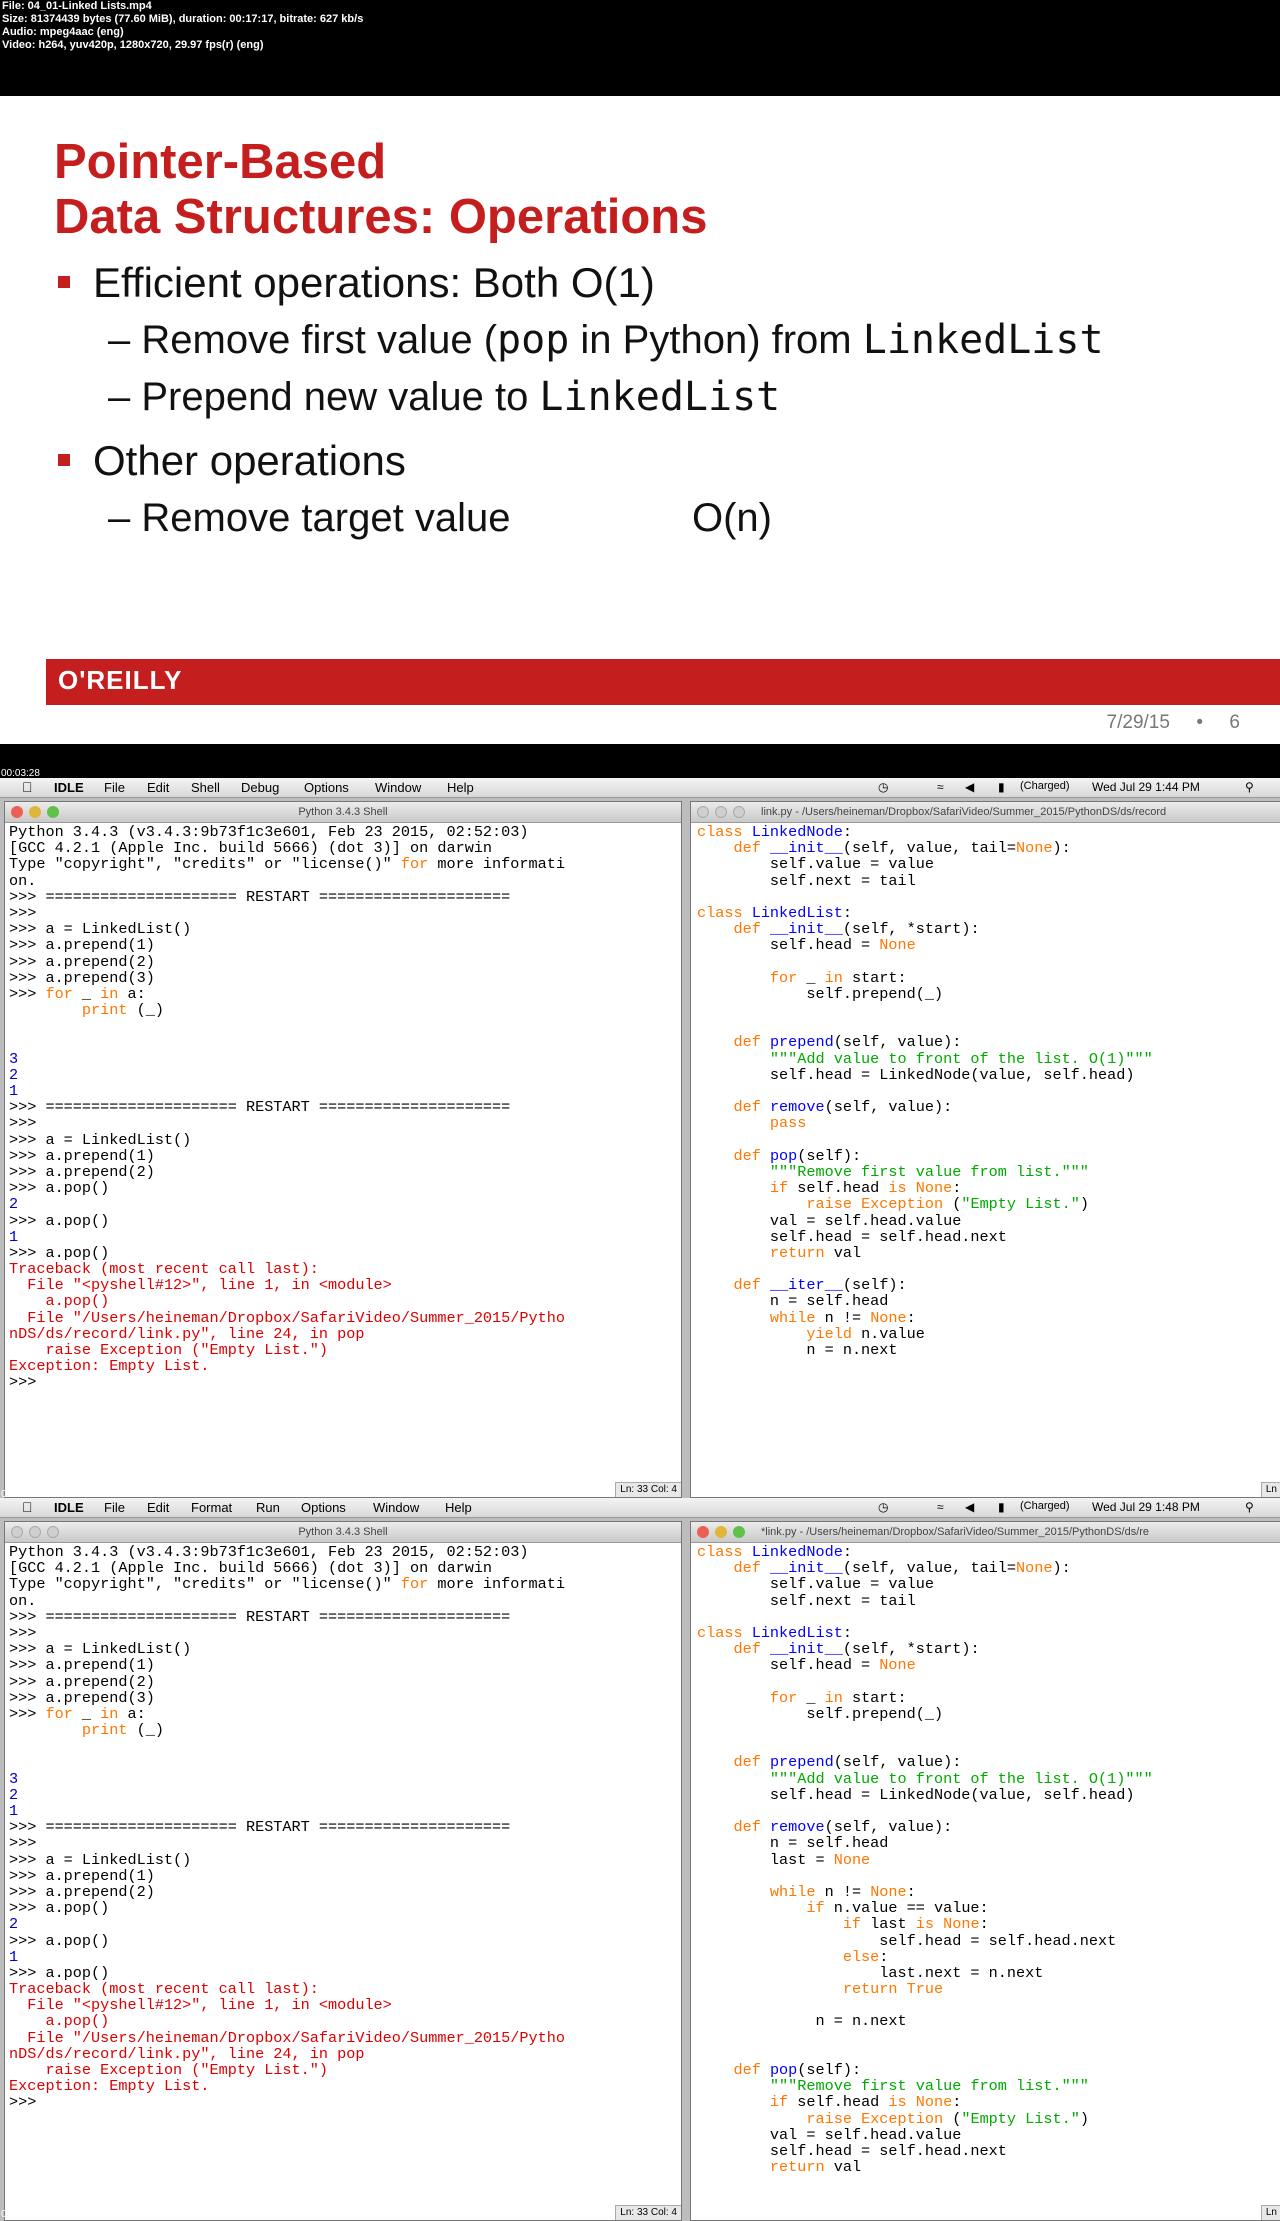  Describe the element at coordinates (168, 2070) in the screenshot. I see `code-line: raise Exception ("Empty List.")` at that location.